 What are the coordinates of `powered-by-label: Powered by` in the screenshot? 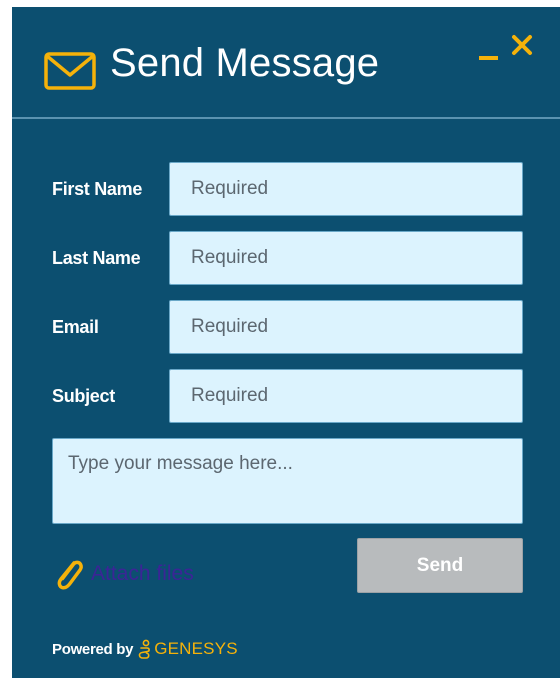 It's located at (93, 649).